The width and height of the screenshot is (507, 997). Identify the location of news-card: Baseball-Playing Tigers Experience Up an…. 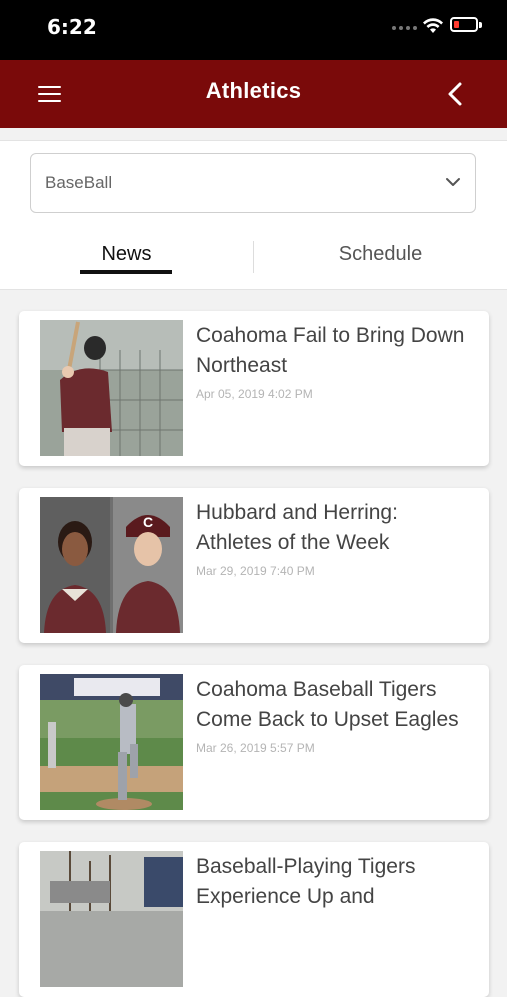
(254, 919).